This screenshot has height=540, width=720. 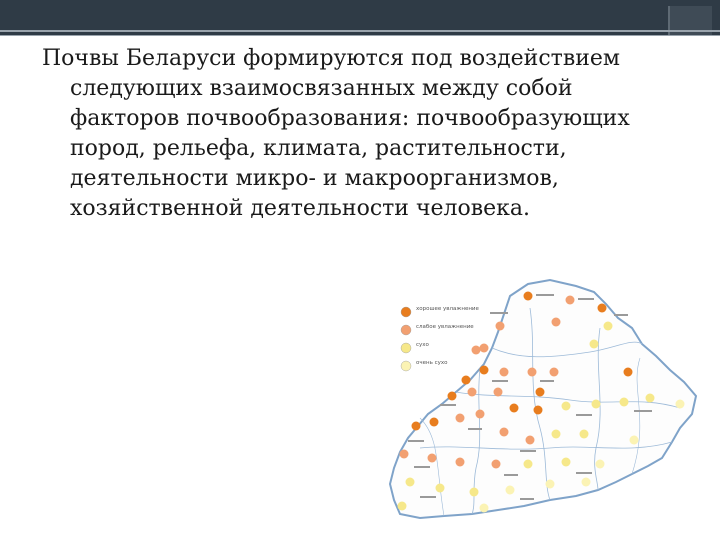 I want to click on slide-header-stripes, so click(x=360, y=36).